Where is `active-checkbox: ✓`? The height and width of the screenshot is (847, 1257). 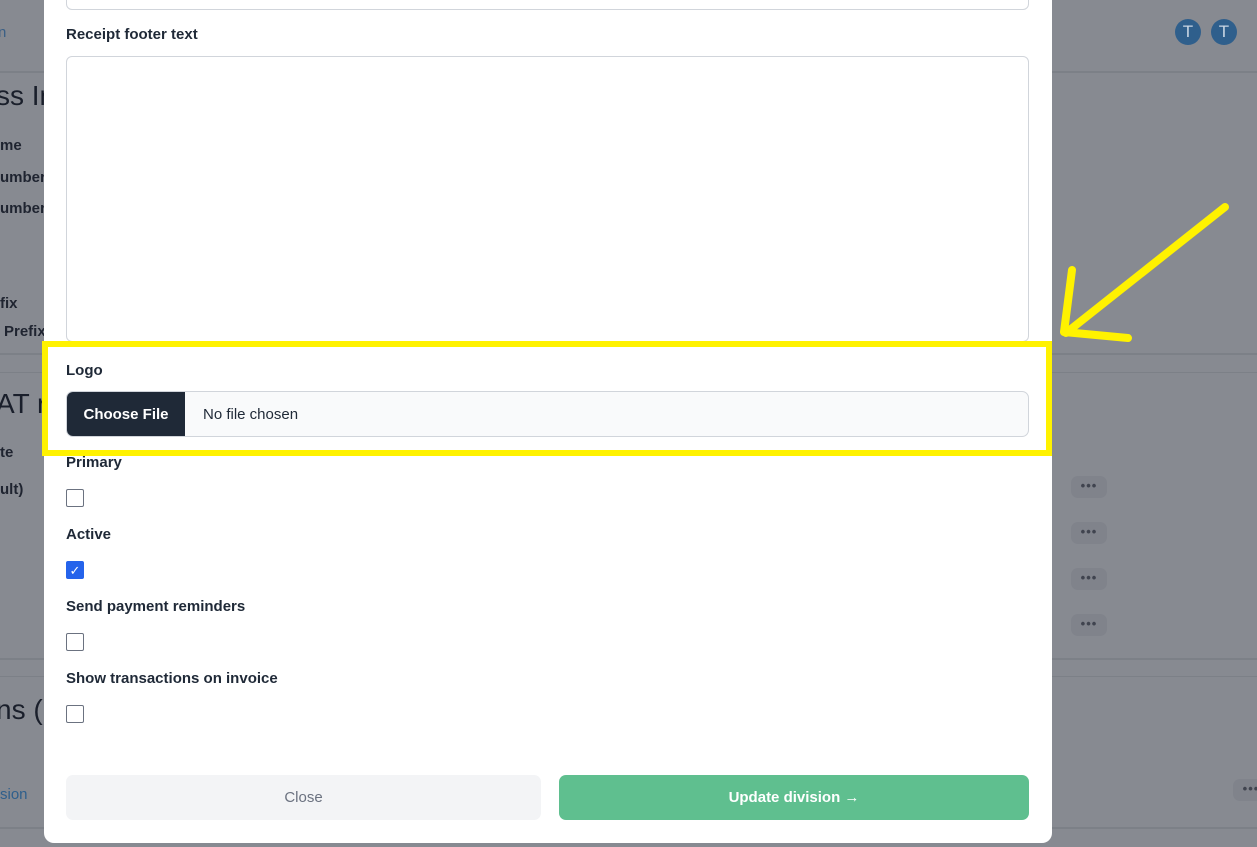 active-checkbox: ✓ is located at coordinates (75, 570).